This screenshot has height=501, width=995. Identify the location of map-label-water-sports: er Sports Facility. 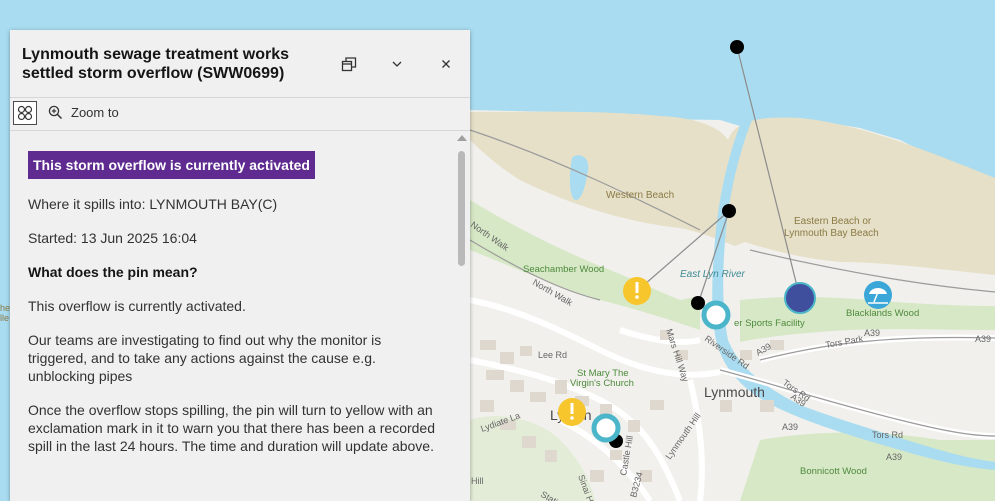
(769, 323).